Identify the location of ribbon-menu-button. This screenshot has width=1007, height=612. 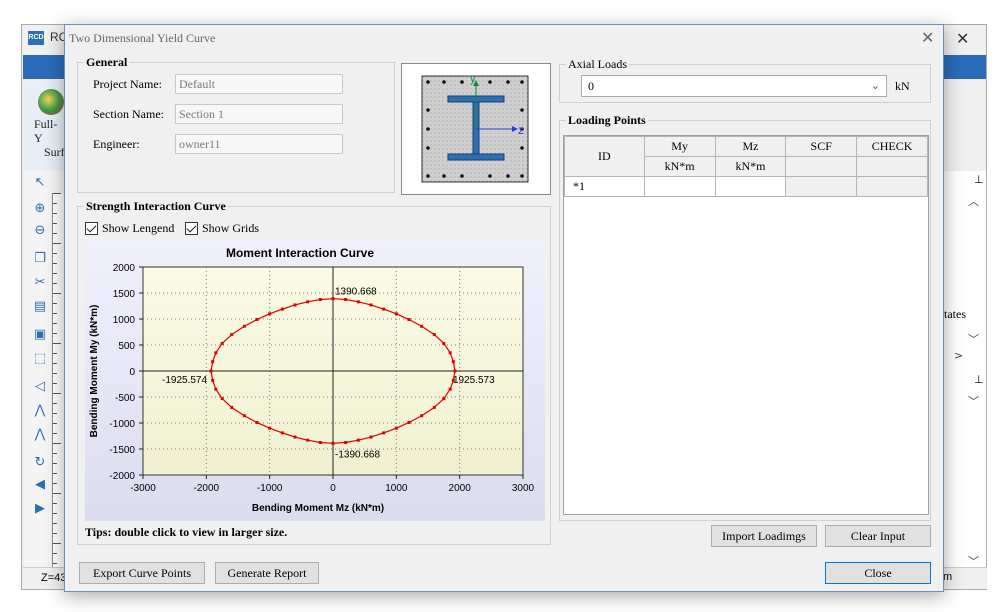
(45, 67).